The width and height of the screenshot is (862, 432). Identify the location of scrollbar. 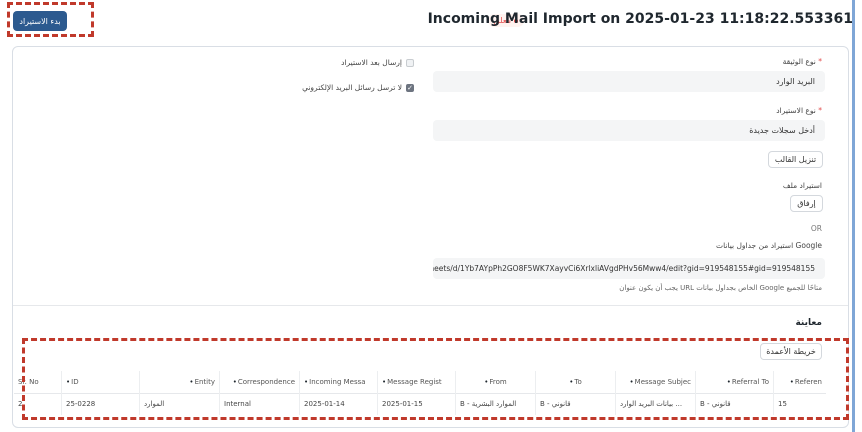
(853, 216).